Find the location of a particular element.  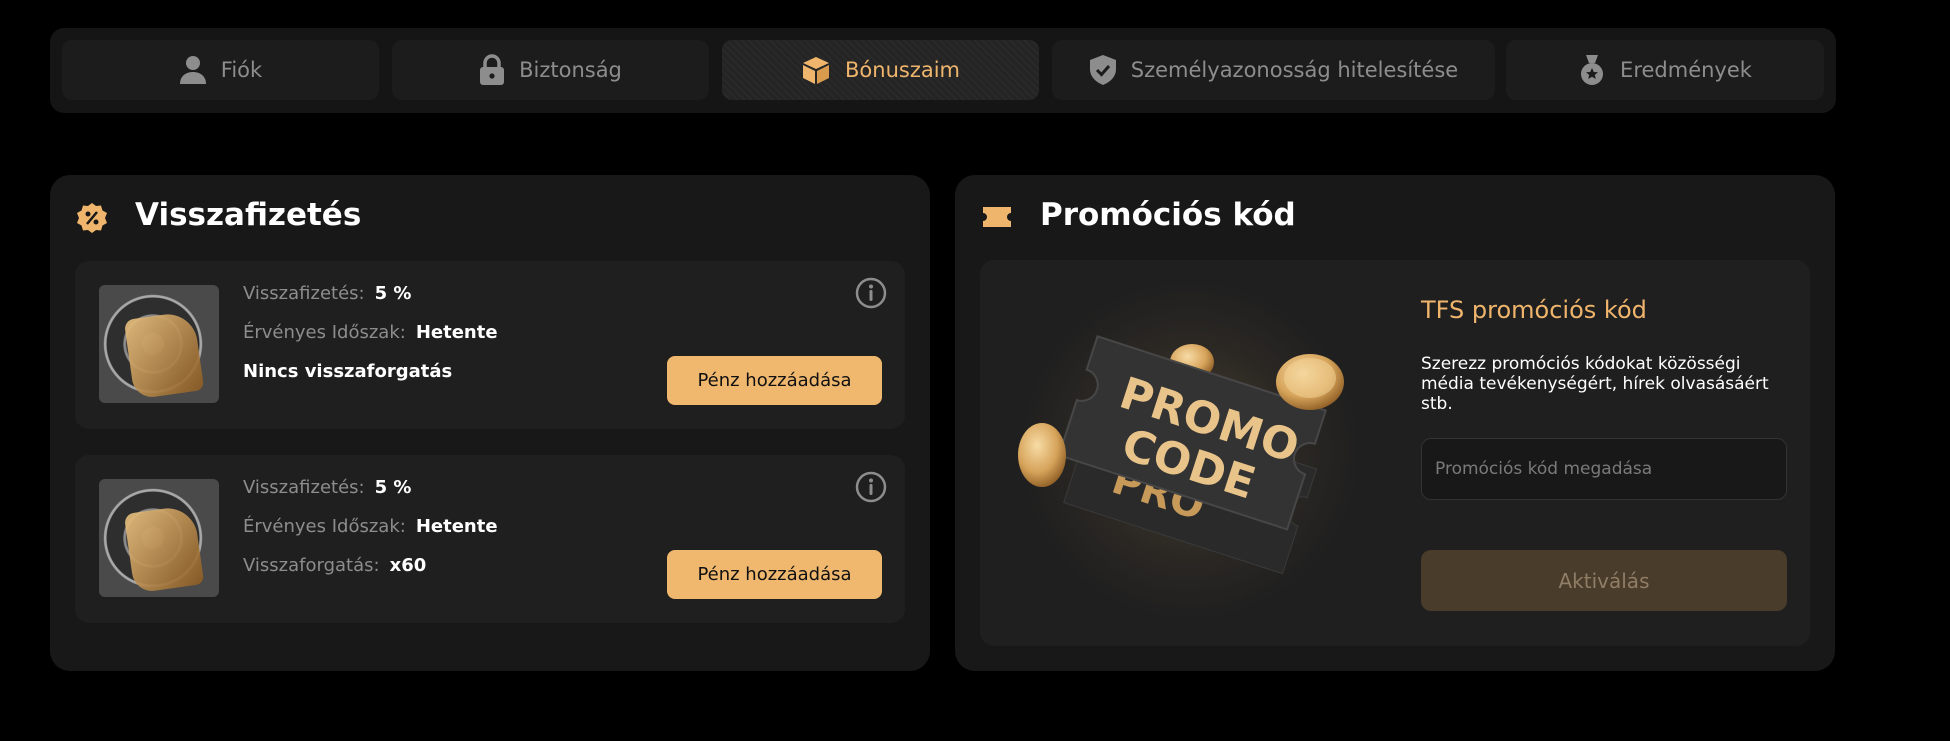

tab-achievements: Eredmények is located at coordinates (1665, 70).